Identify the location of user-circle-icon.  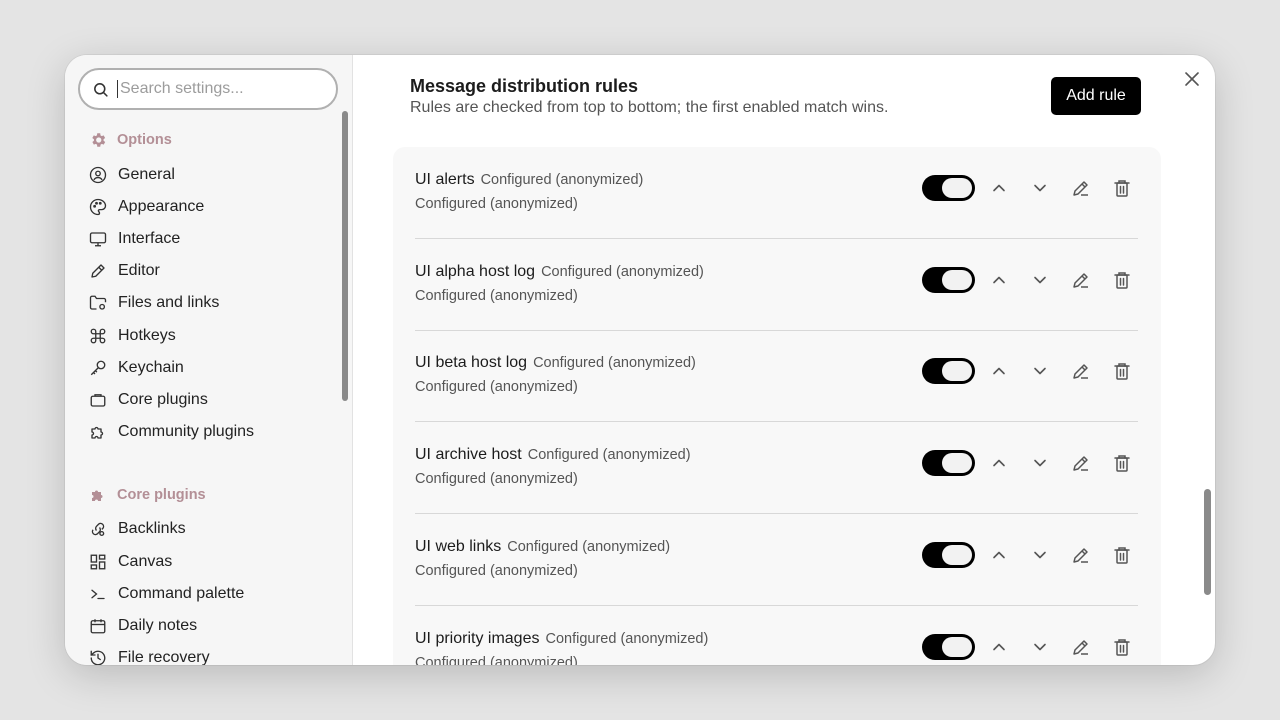
(98, 175).